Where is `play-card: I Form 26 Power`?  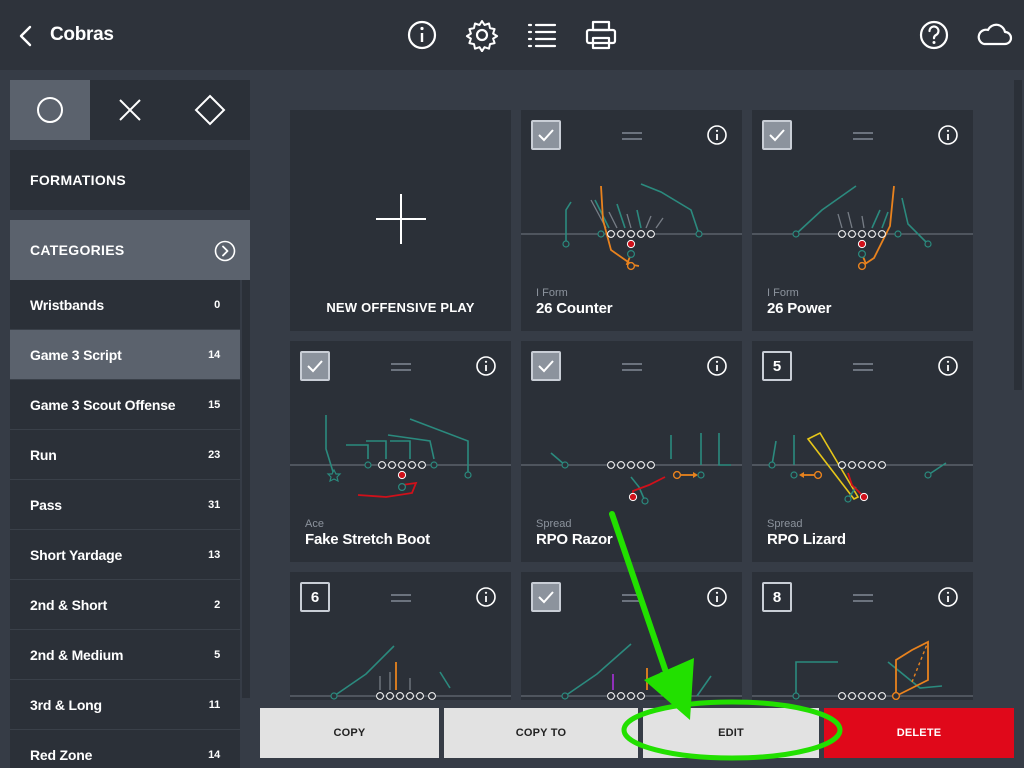
play-card: I Form 26 Power is located at coordinates (862, 220).